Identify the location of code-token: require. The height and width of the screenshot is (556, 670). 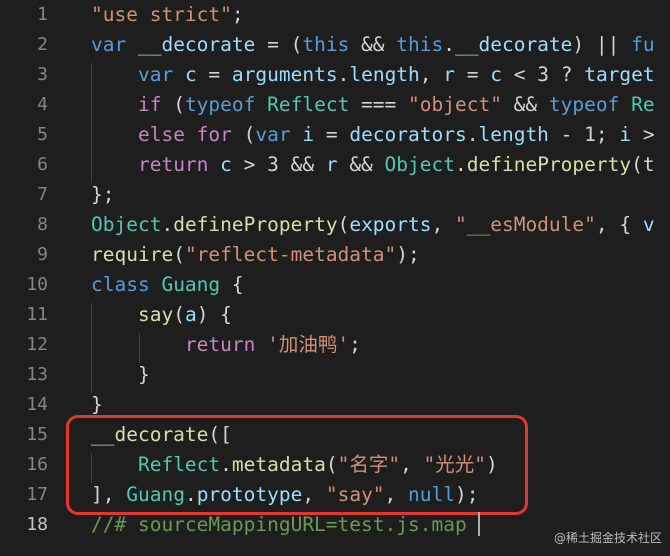
(132, 254).